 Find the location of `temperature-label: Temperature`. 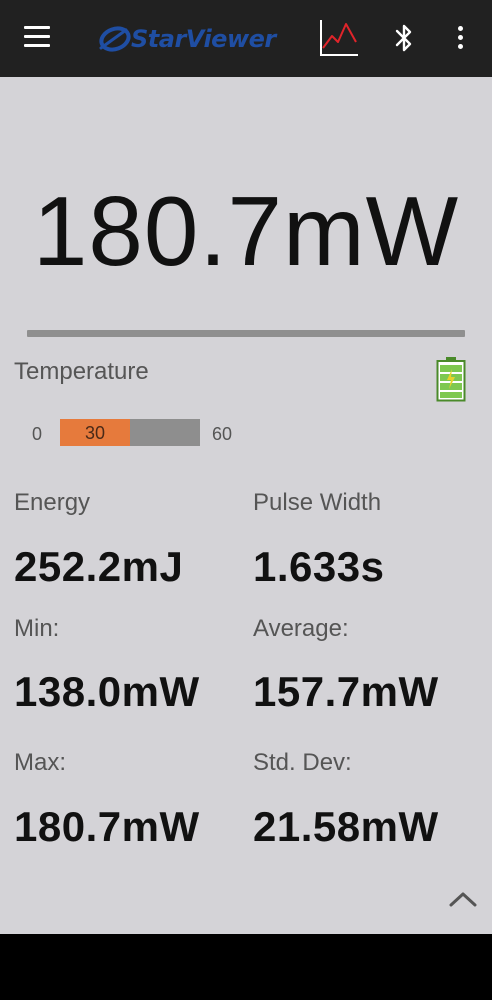

temperature-label: Temperature is located at coordinates (81, 371).